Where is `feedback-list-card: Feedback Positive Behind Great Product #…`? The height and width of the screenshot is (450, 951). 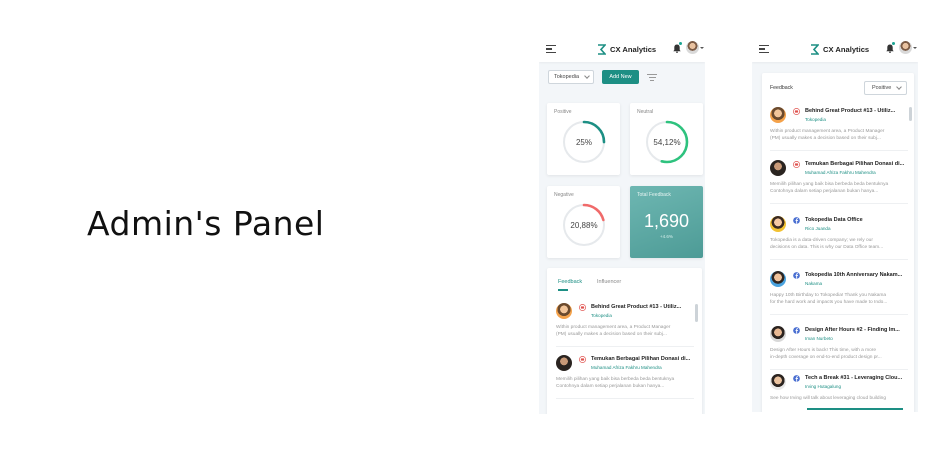
feedback-list-card: Feedback Positive Behind Great Product #… is located at coordinates (838, 242).